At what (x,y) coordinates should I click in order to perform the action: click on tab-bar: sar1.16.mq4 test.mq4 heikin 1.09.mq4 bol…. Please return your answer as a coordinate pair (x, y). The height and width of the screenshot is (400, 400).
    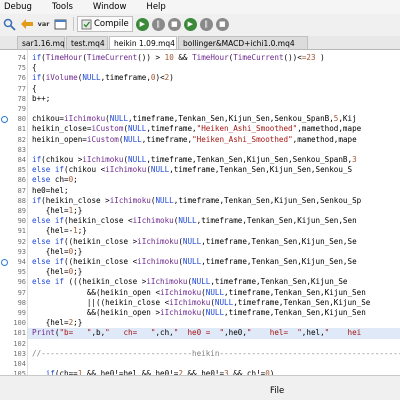
    Looking at the image, I should click on (200, 43).